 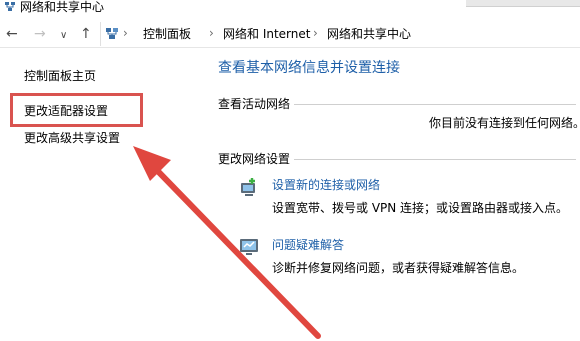 I want to click on setup-new-connection-link: 设置新的连接或网络, so click(x=326, y=185).